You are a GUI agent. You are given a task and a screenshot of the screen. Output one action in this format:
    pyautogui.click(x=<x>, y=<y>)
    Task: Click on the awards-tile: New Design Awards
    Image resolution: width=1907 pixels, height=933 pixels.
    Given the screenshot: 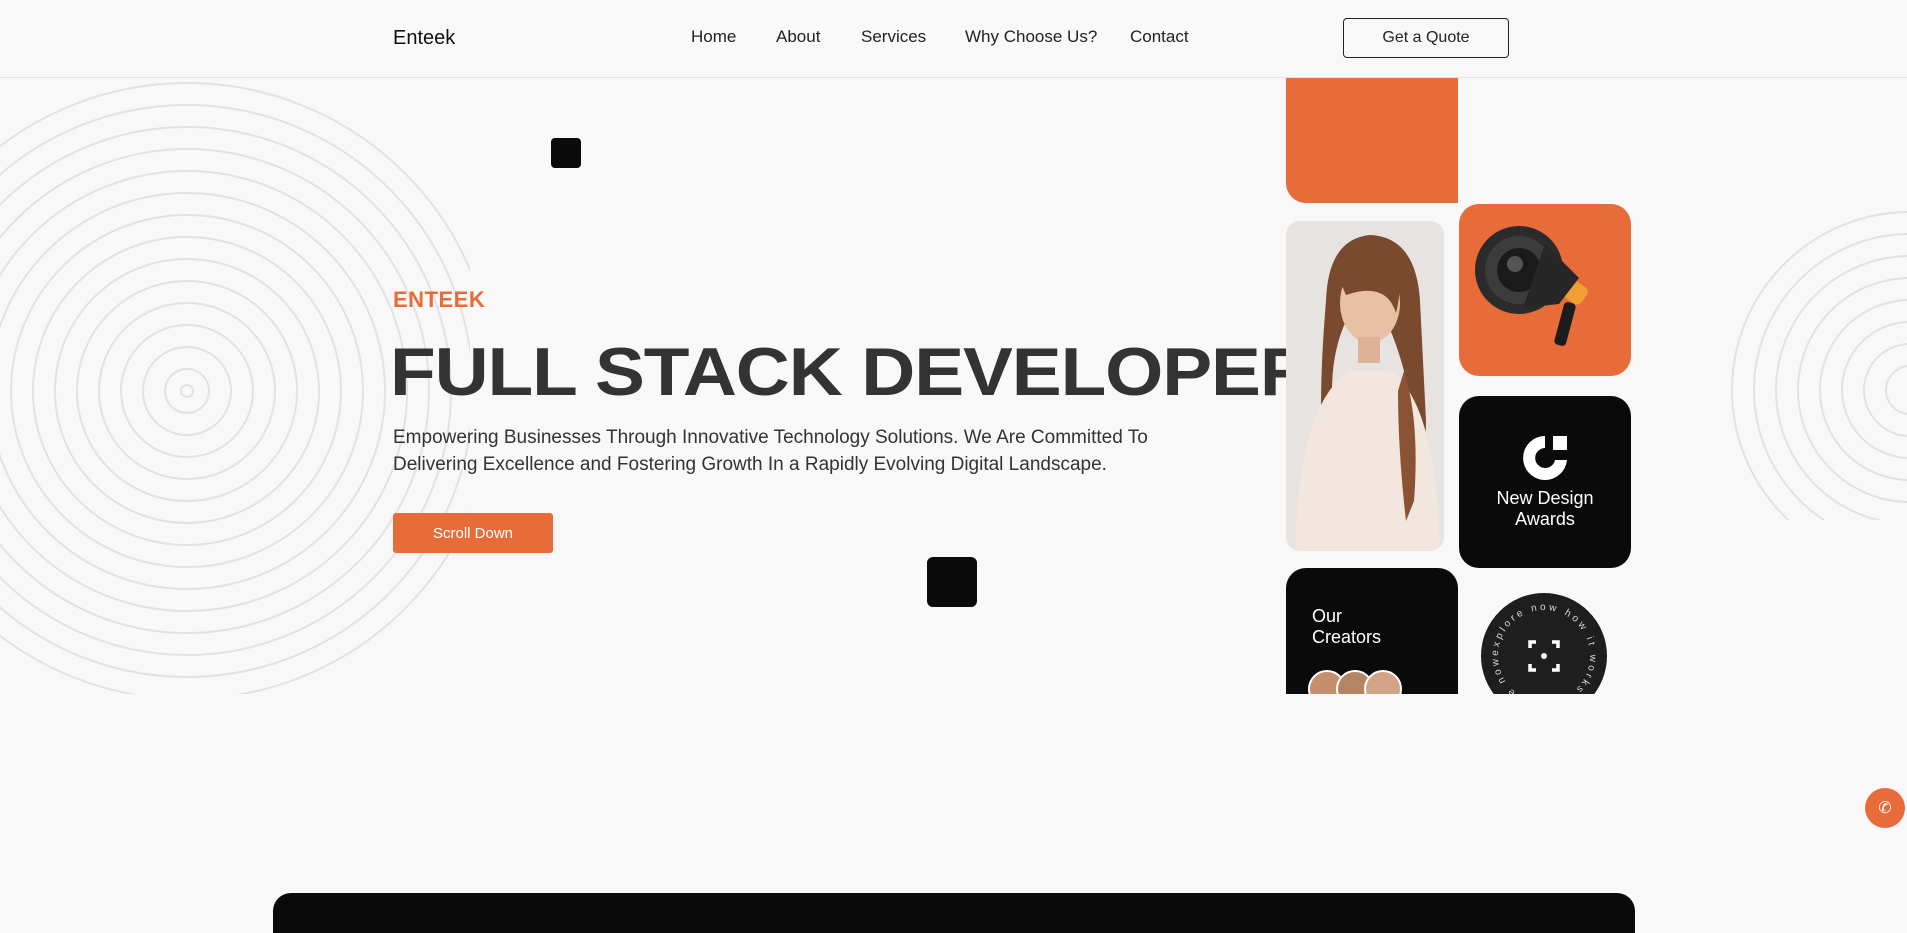 What is the action you would take?
    pyautogui.click(x=1545, y=482)
    